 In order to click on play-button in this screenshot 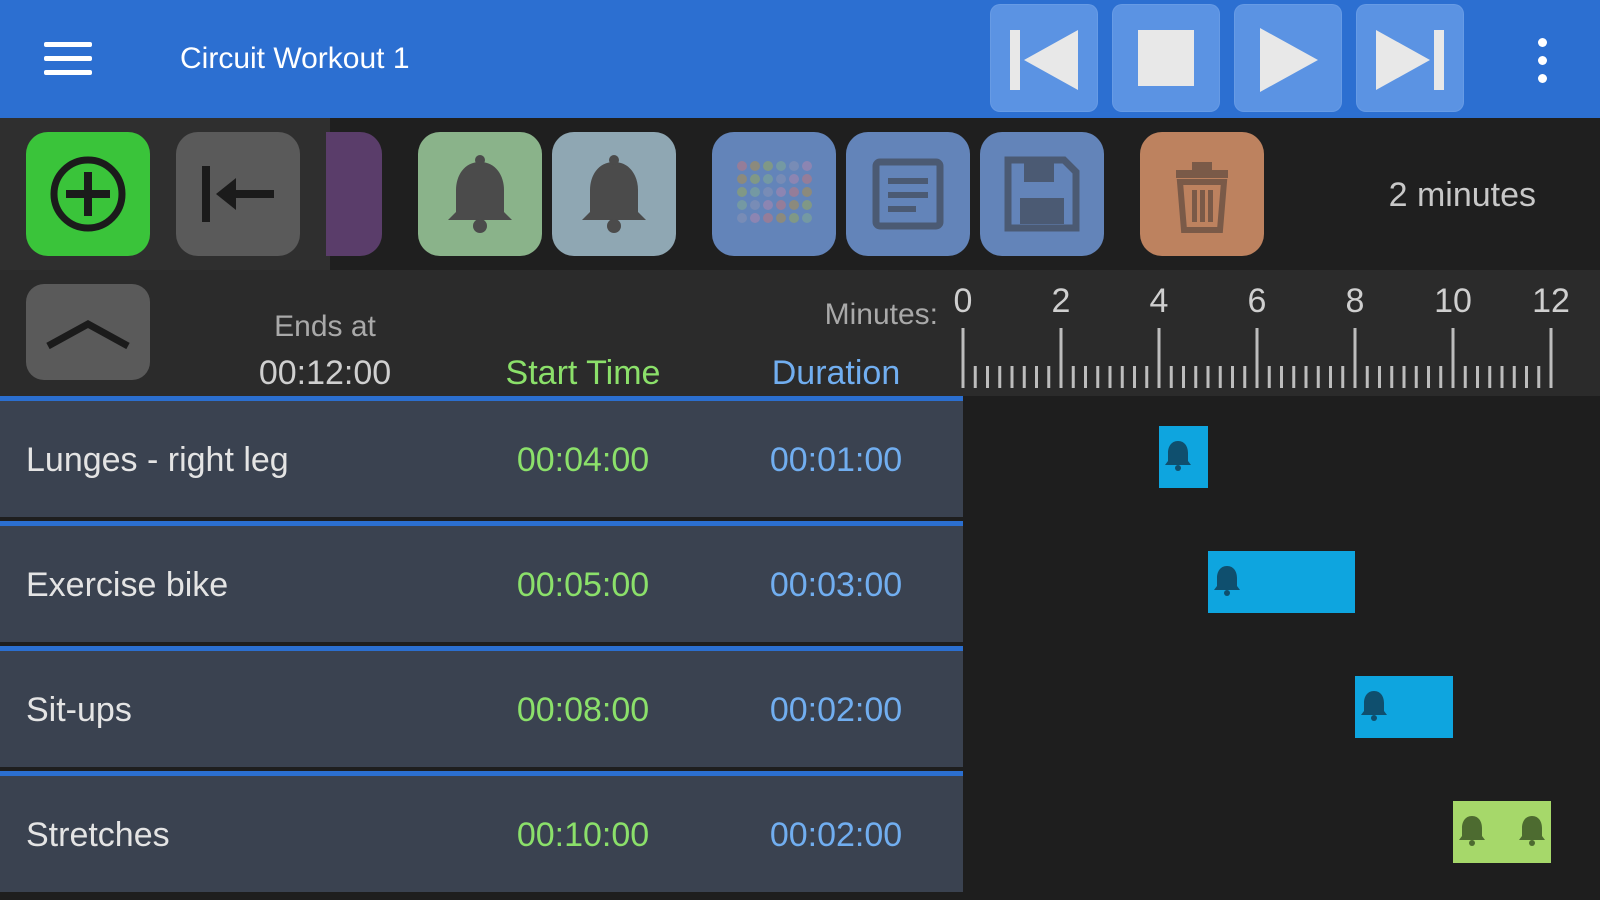, I will do `click(1288, 58)`.